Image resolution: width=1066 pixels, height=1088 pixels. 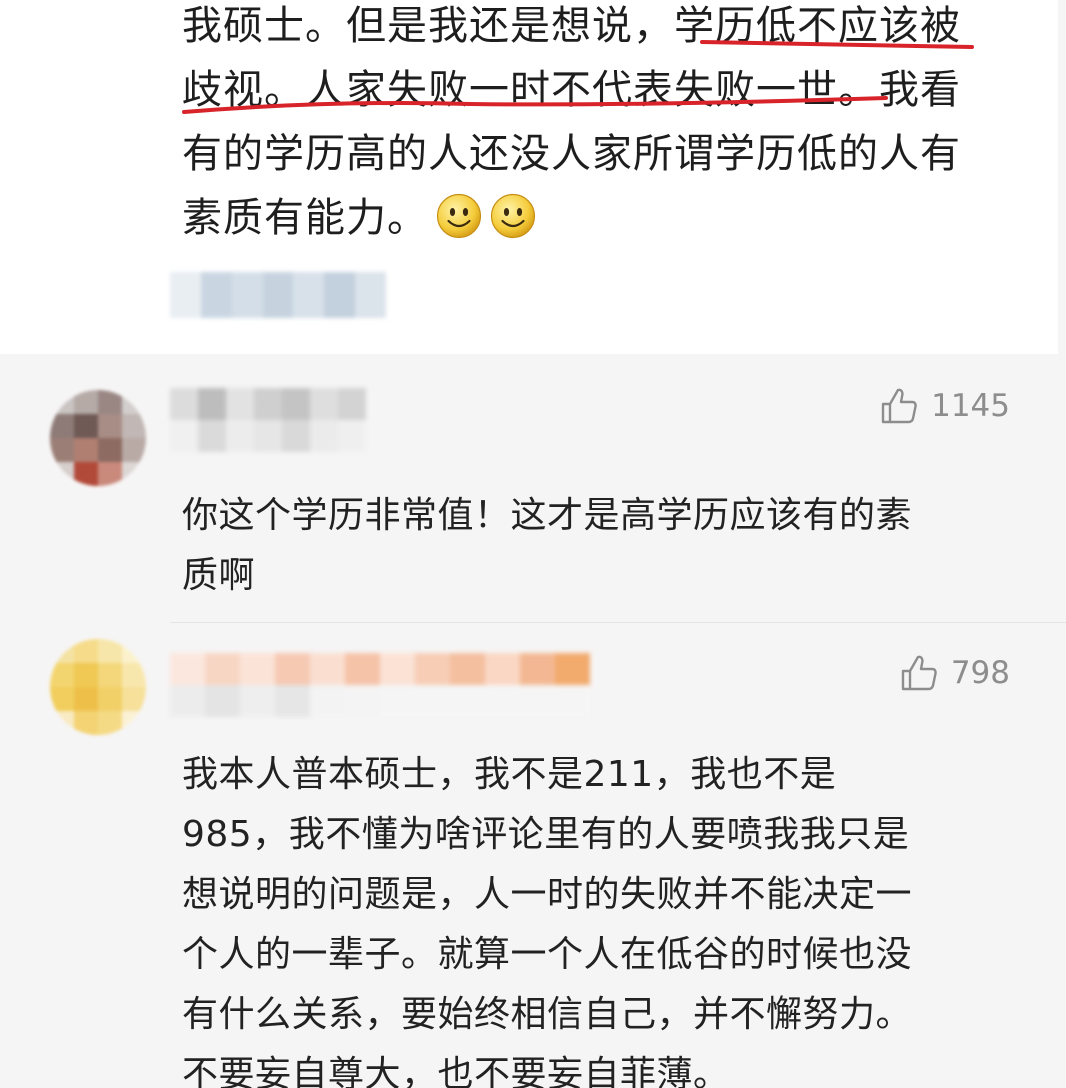 I want to click on main-post-line-text: 素质有能力。, so click(x=305, y=218).